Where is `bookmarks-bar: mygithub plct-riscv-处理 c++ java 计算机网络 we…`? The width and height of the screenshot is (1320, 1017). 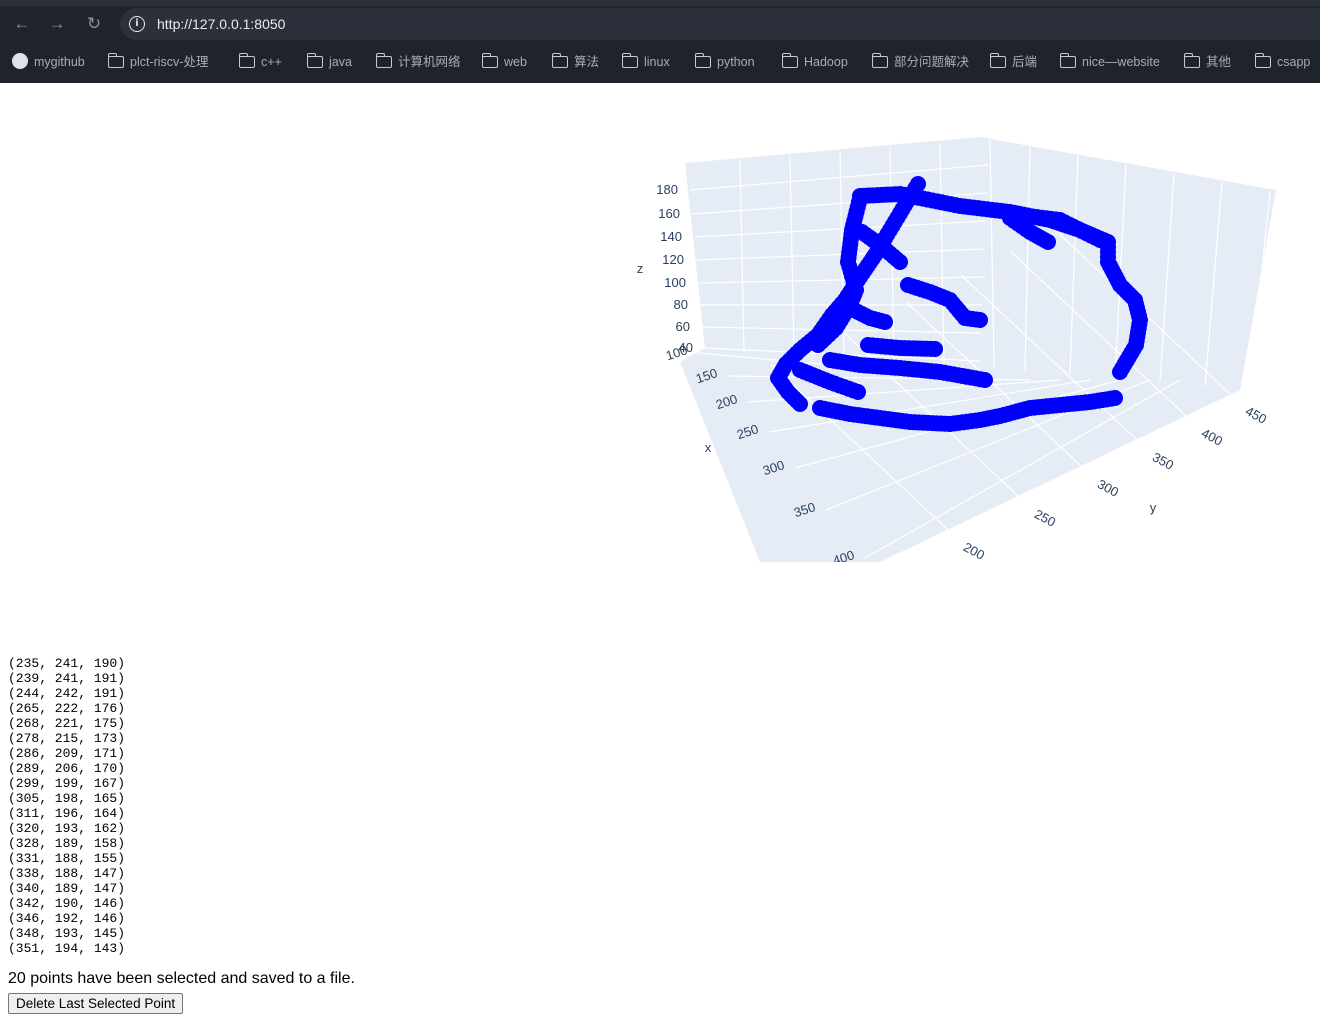
bookmarks-bar: mygithub plct-riscv-处理 c++ java 计算机网络 we… is located at coordinates (660, 62).